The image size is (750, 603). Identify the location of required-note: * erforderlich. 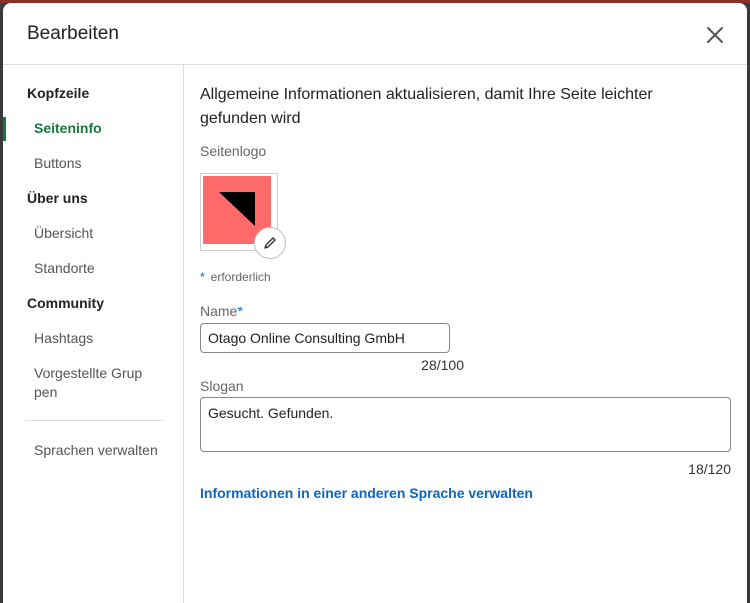
(235, 277).